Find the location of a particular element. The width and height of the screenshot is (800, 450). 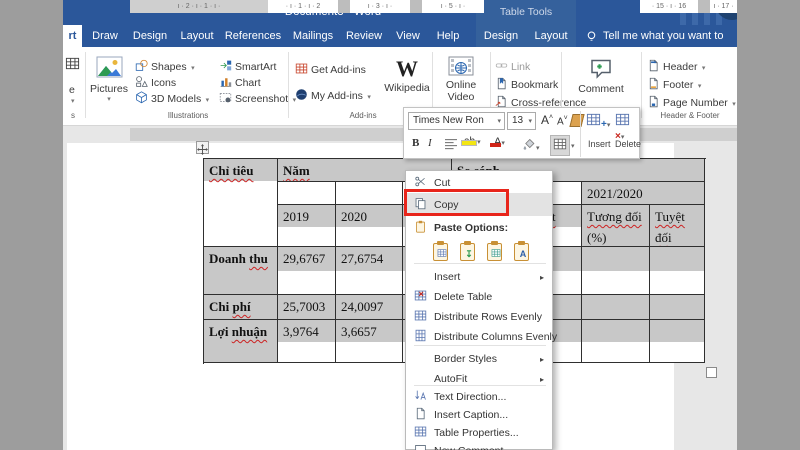

tell-me-box: Tell me what you want to do is located at coordinates (670, 44).